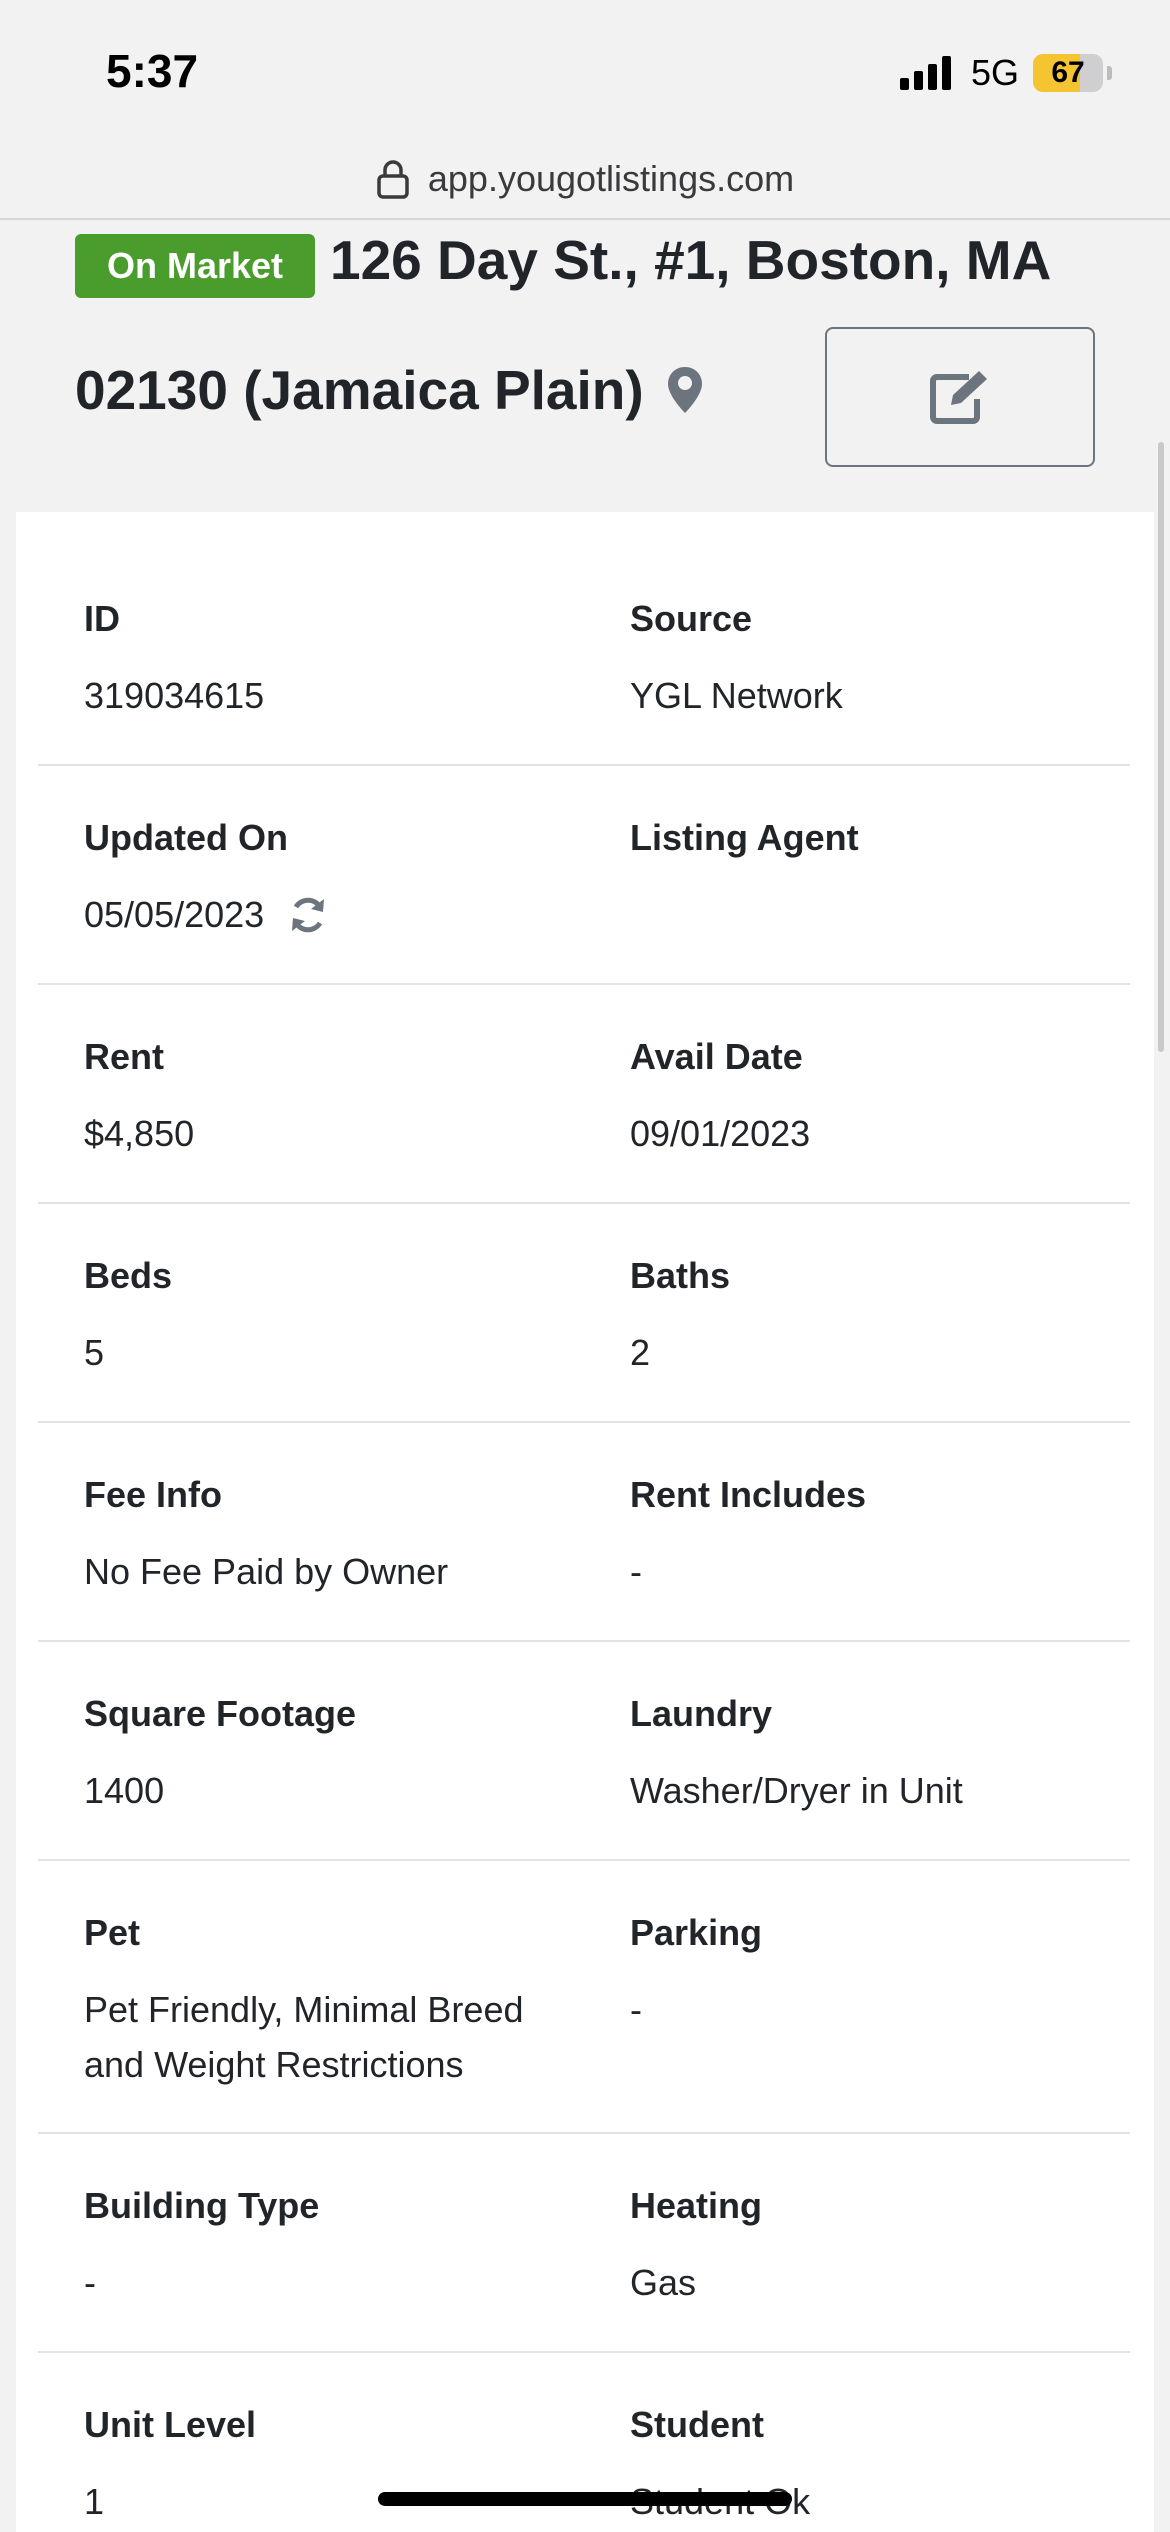  What do you see at coordinates (1161, 747) in the screenshot?
I see `scrollbar` at bounding box center [1161, 747].